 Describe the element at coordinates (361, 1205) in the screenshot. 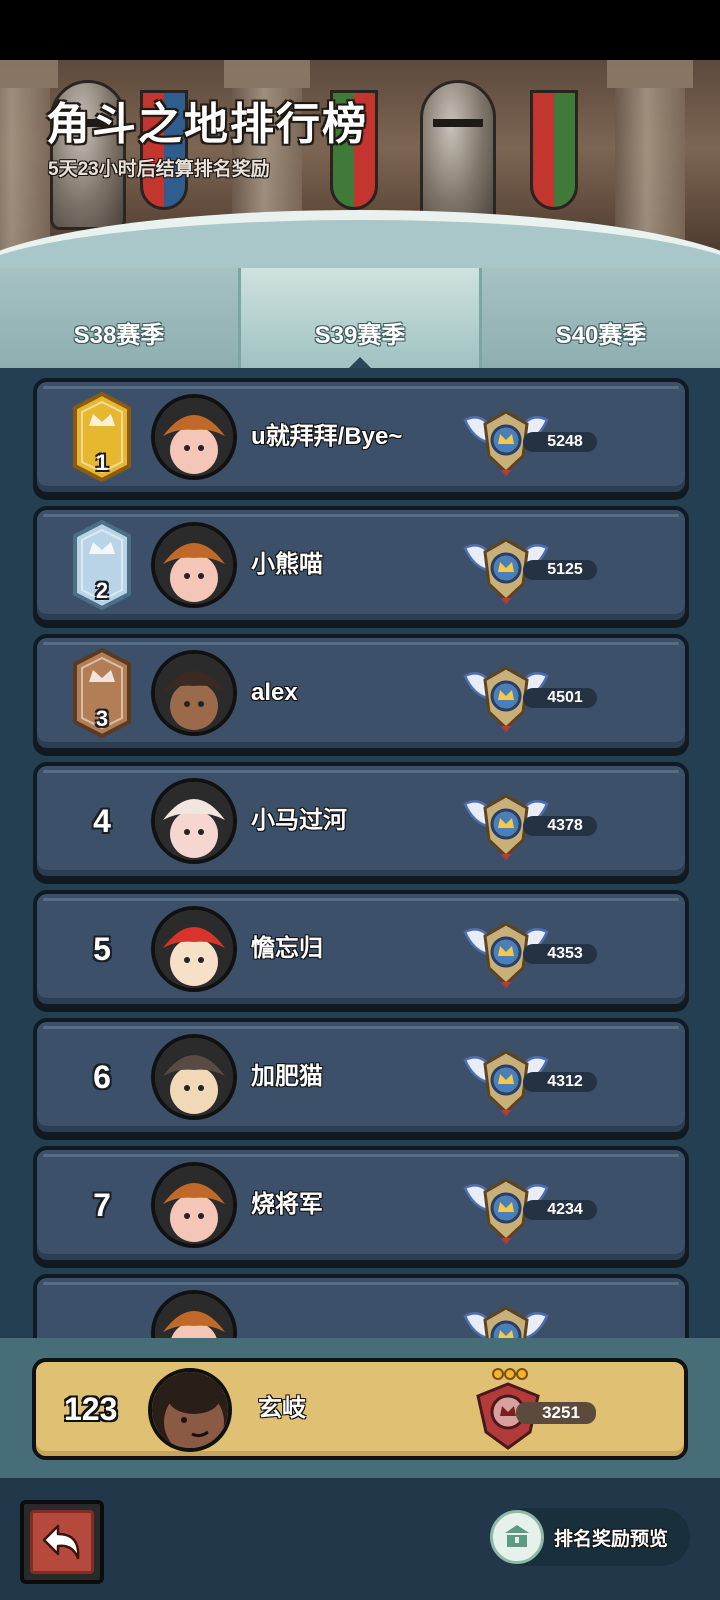

I see `leaderboard-row: 7 烧将军 4234` at that location.